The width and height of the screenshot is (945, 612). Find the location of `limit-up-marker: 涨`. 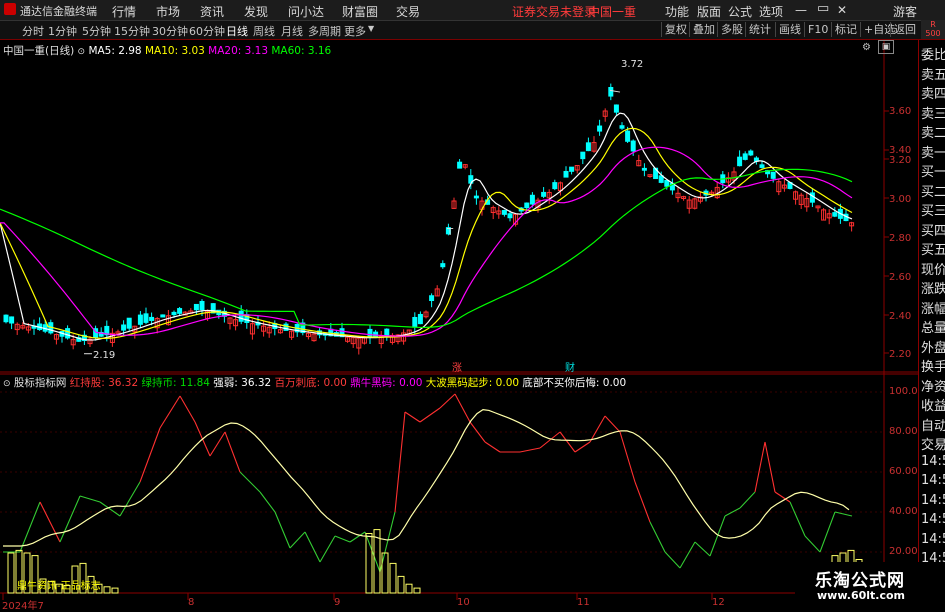

limit-up-marker: 涨 is located at coordinates (457, 366).